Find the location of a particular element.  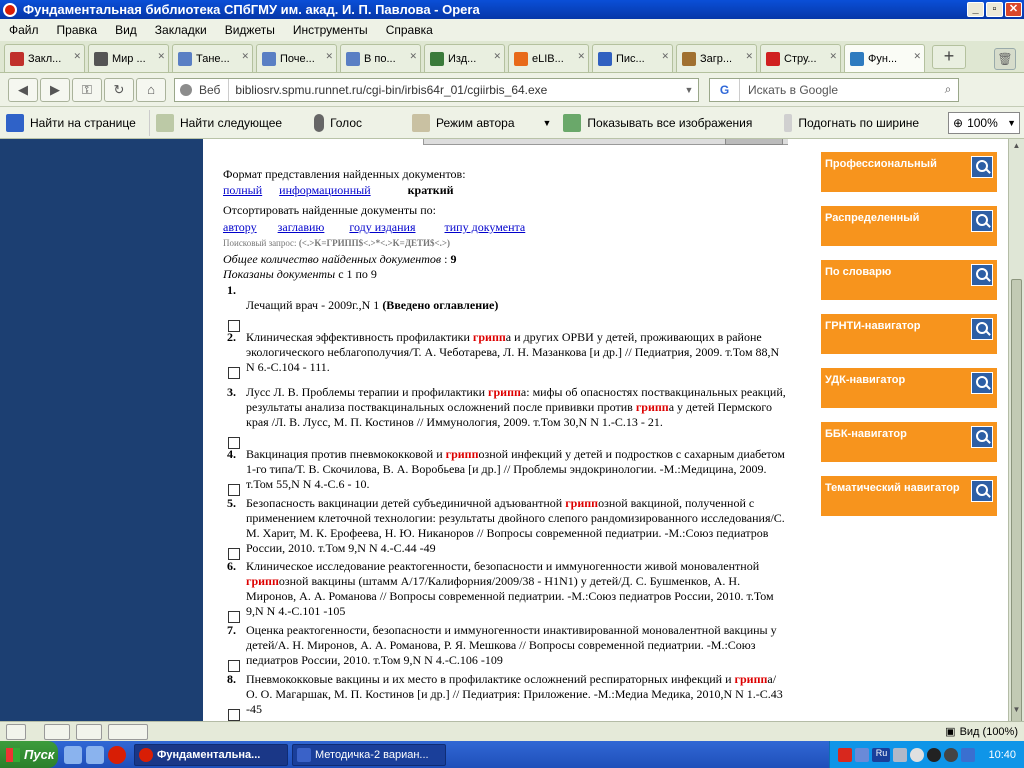

unite-icon is located at coordinates (89, 731).